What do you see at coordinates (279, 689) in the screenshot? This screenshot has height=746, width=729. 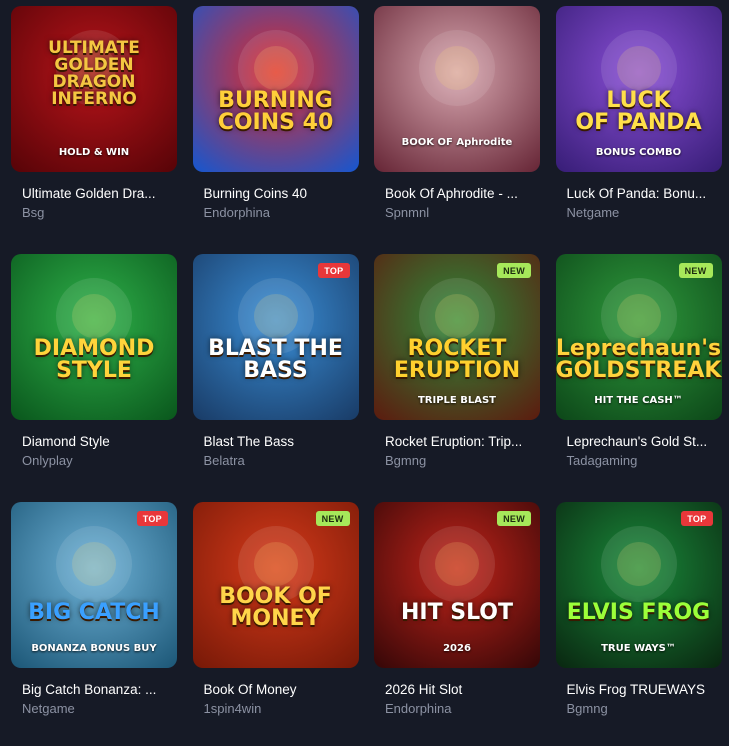 I see `game-title: Book Of Money` at bounding box center [279, 689].